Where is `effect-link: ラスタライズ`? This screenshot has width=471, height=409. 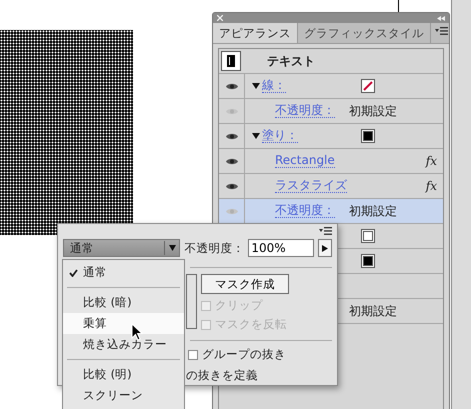
effect-link: ラスタライズ is located at coordinates (311, 186).